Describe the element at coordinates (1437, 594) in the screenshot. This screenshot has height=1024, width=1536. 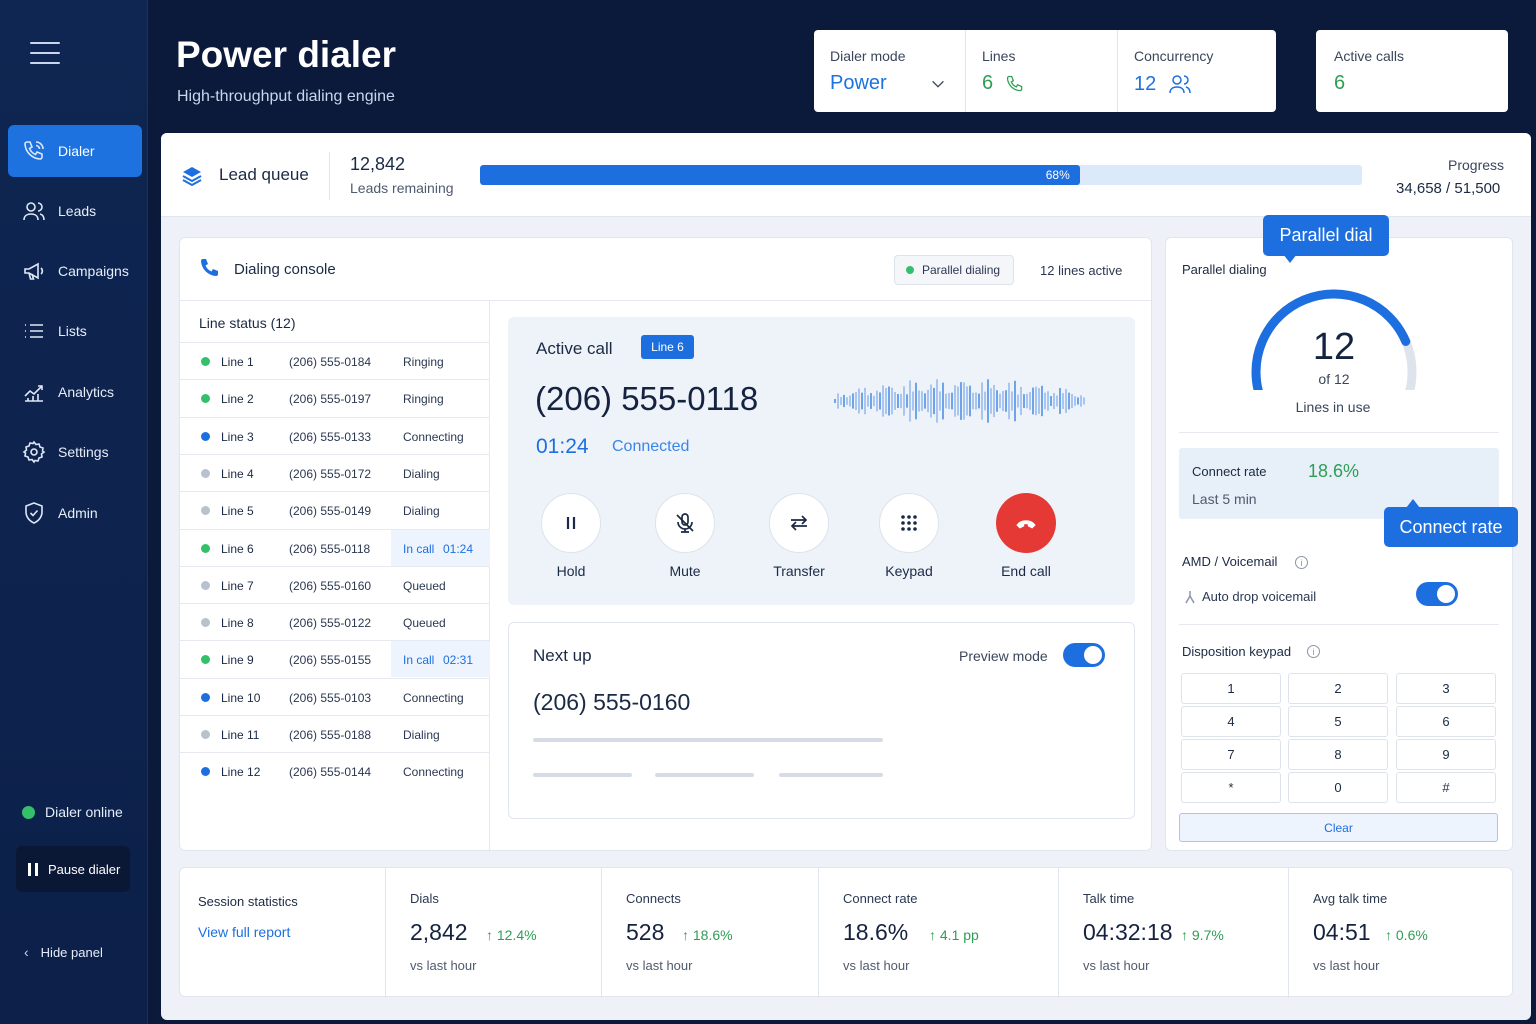
I see `auto-drop-toggle` at that location.